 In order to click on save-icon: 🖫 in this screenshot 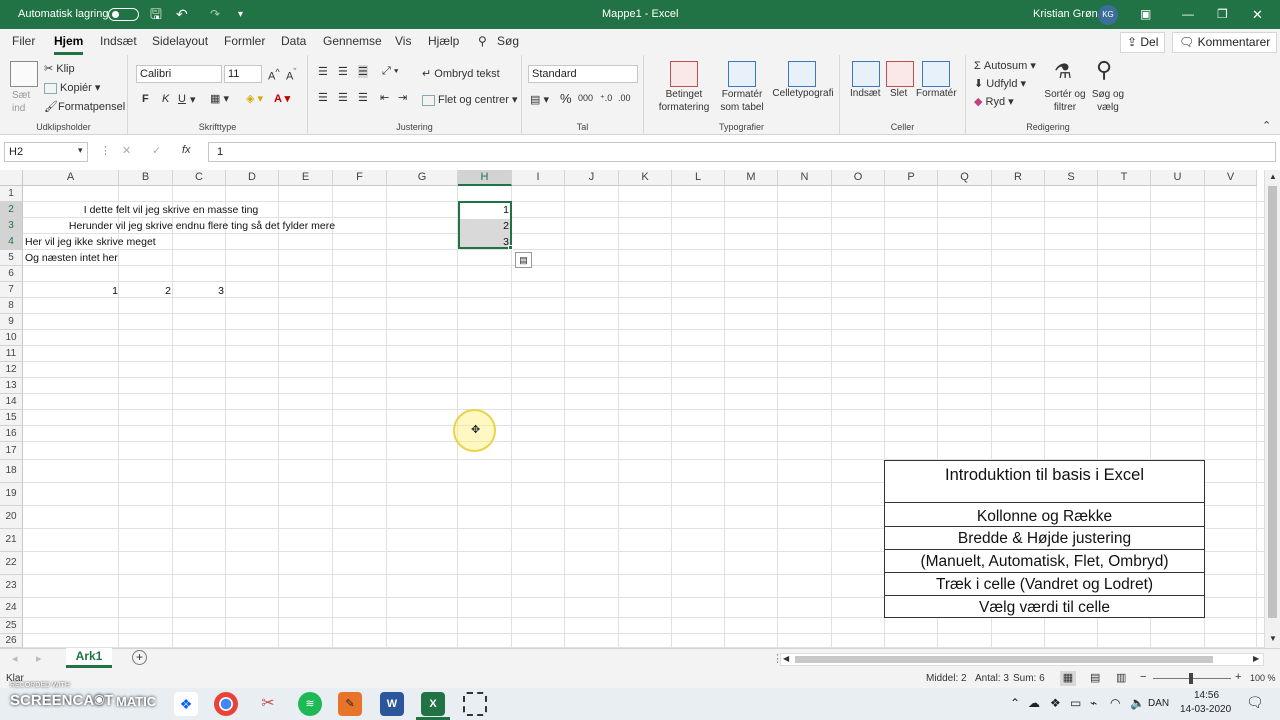, I will do `click(156, 14)`.